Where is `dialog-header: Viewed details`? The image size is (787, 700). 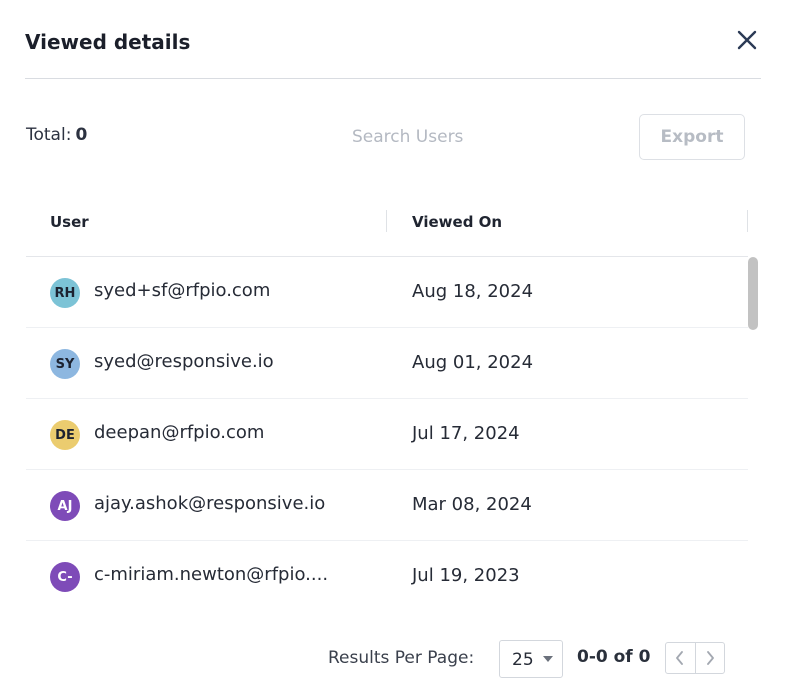
dialog-header: Viewed details is located at coordinates (393, 53).